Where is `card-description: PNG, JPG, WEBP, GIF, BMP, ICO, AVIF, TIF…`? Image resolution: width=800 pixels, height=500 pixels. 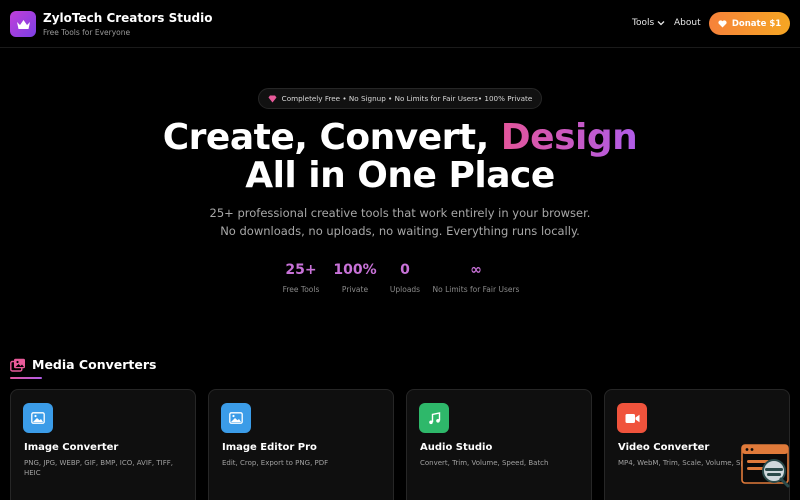
card-description: PNG, JPG, WEBP, GIF, BMP, ICO, AVIF, TIF… is located at coordinates (98, 468).